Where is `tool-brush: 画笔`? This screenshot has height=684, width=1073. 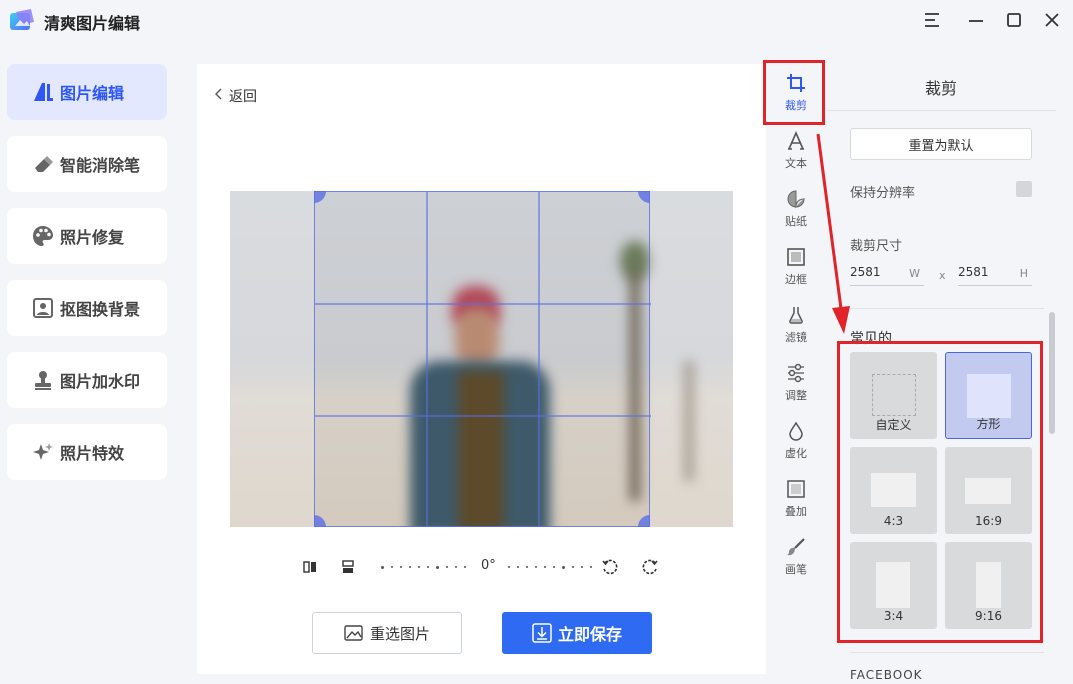 tool-brush: 画笔 is located at coordinates (796, 556).